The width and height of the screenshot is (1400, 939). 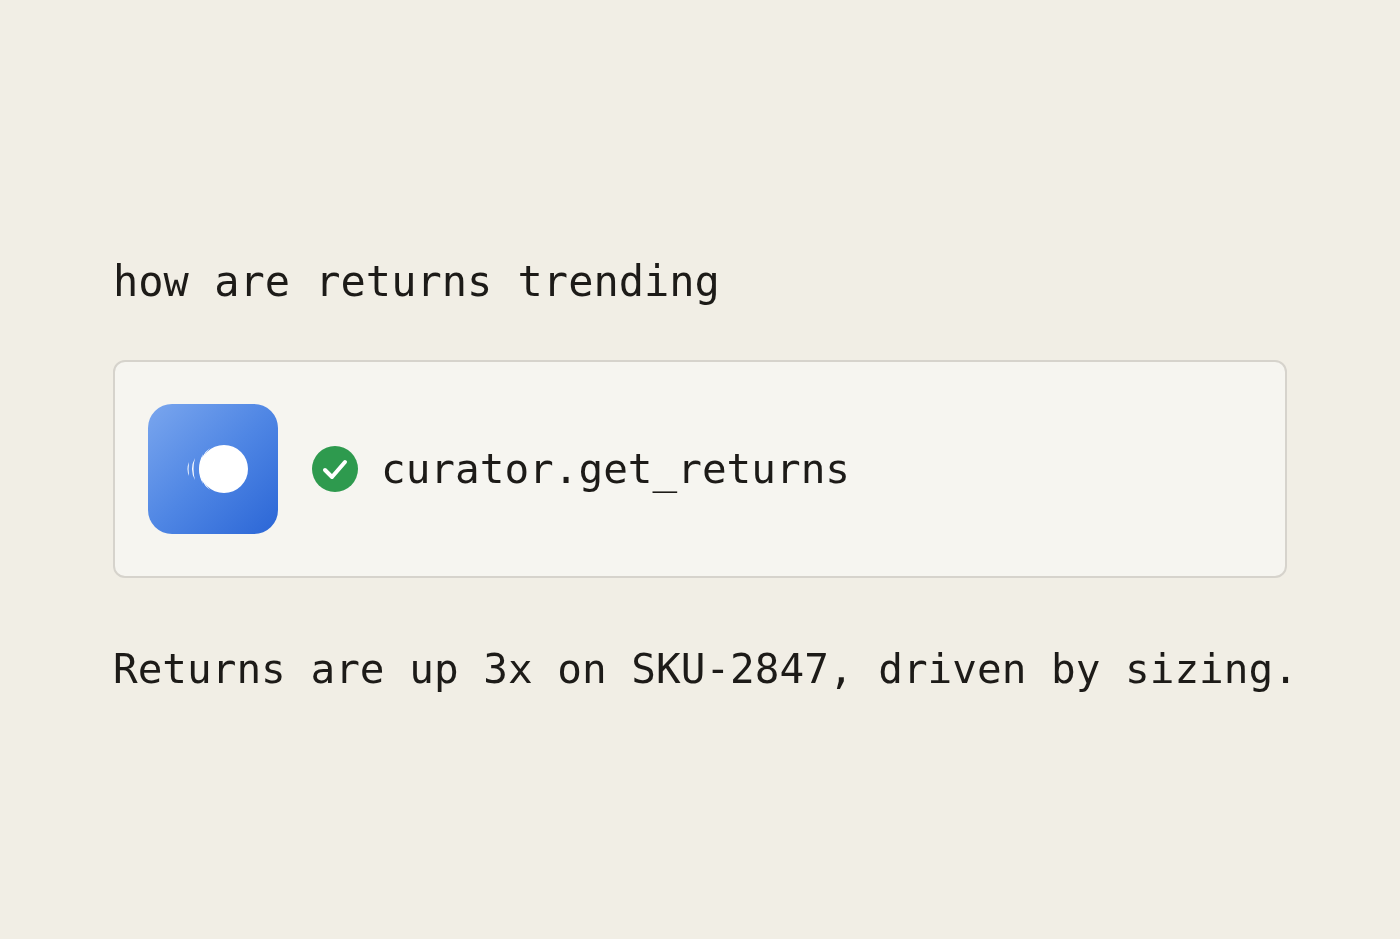 What do you see at coordinates (705, 669) in the screenshot?
I see `answer-text: Returns are up 3x on SKU-2847, driven by sizing.` at bounding box center [705, 669].